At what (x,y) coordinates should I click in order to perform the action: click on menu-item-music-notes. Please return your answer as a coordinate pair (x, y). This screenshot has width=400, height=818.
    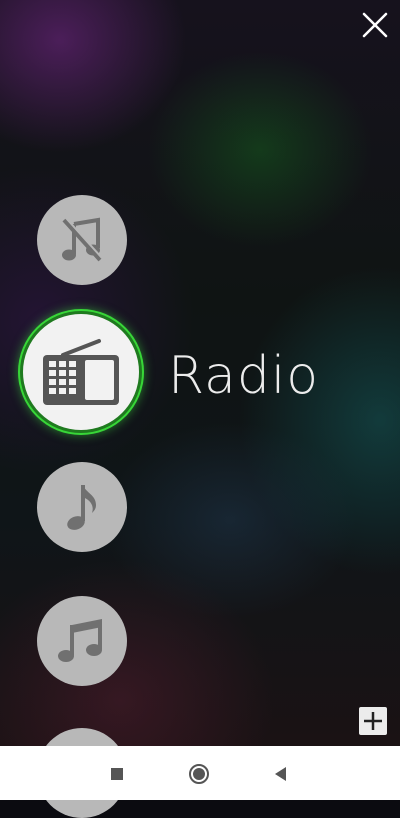
    Looking at the image, I should click on (82, 641).